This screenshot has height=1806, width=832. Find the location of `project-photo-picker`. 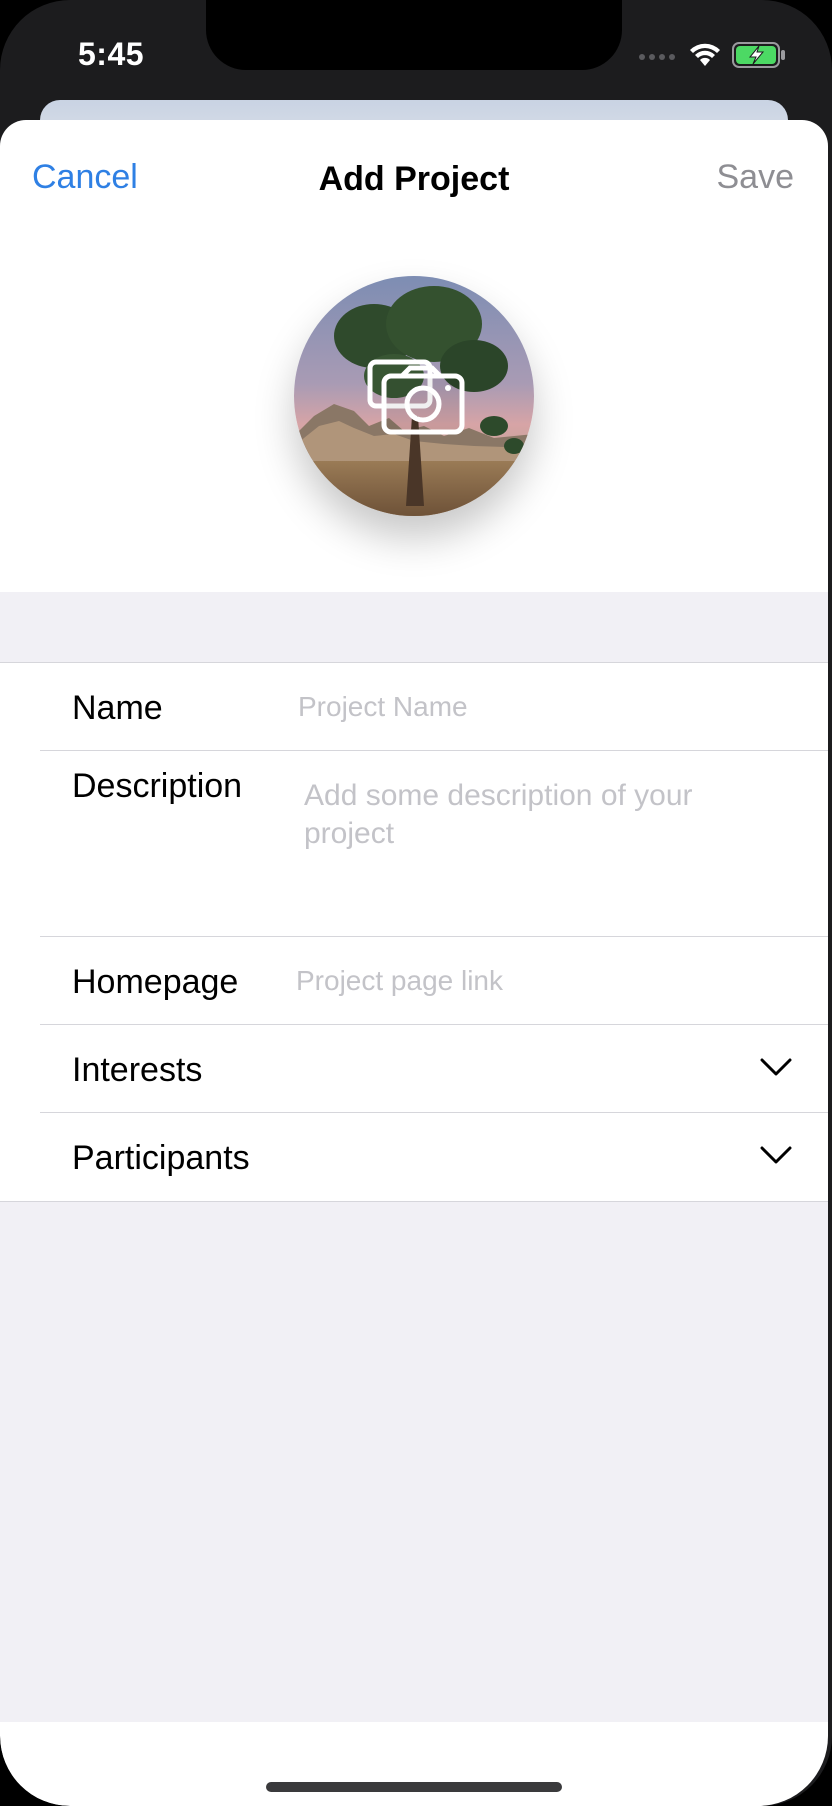

project-photo-picker is located at coordinates (414, 396).